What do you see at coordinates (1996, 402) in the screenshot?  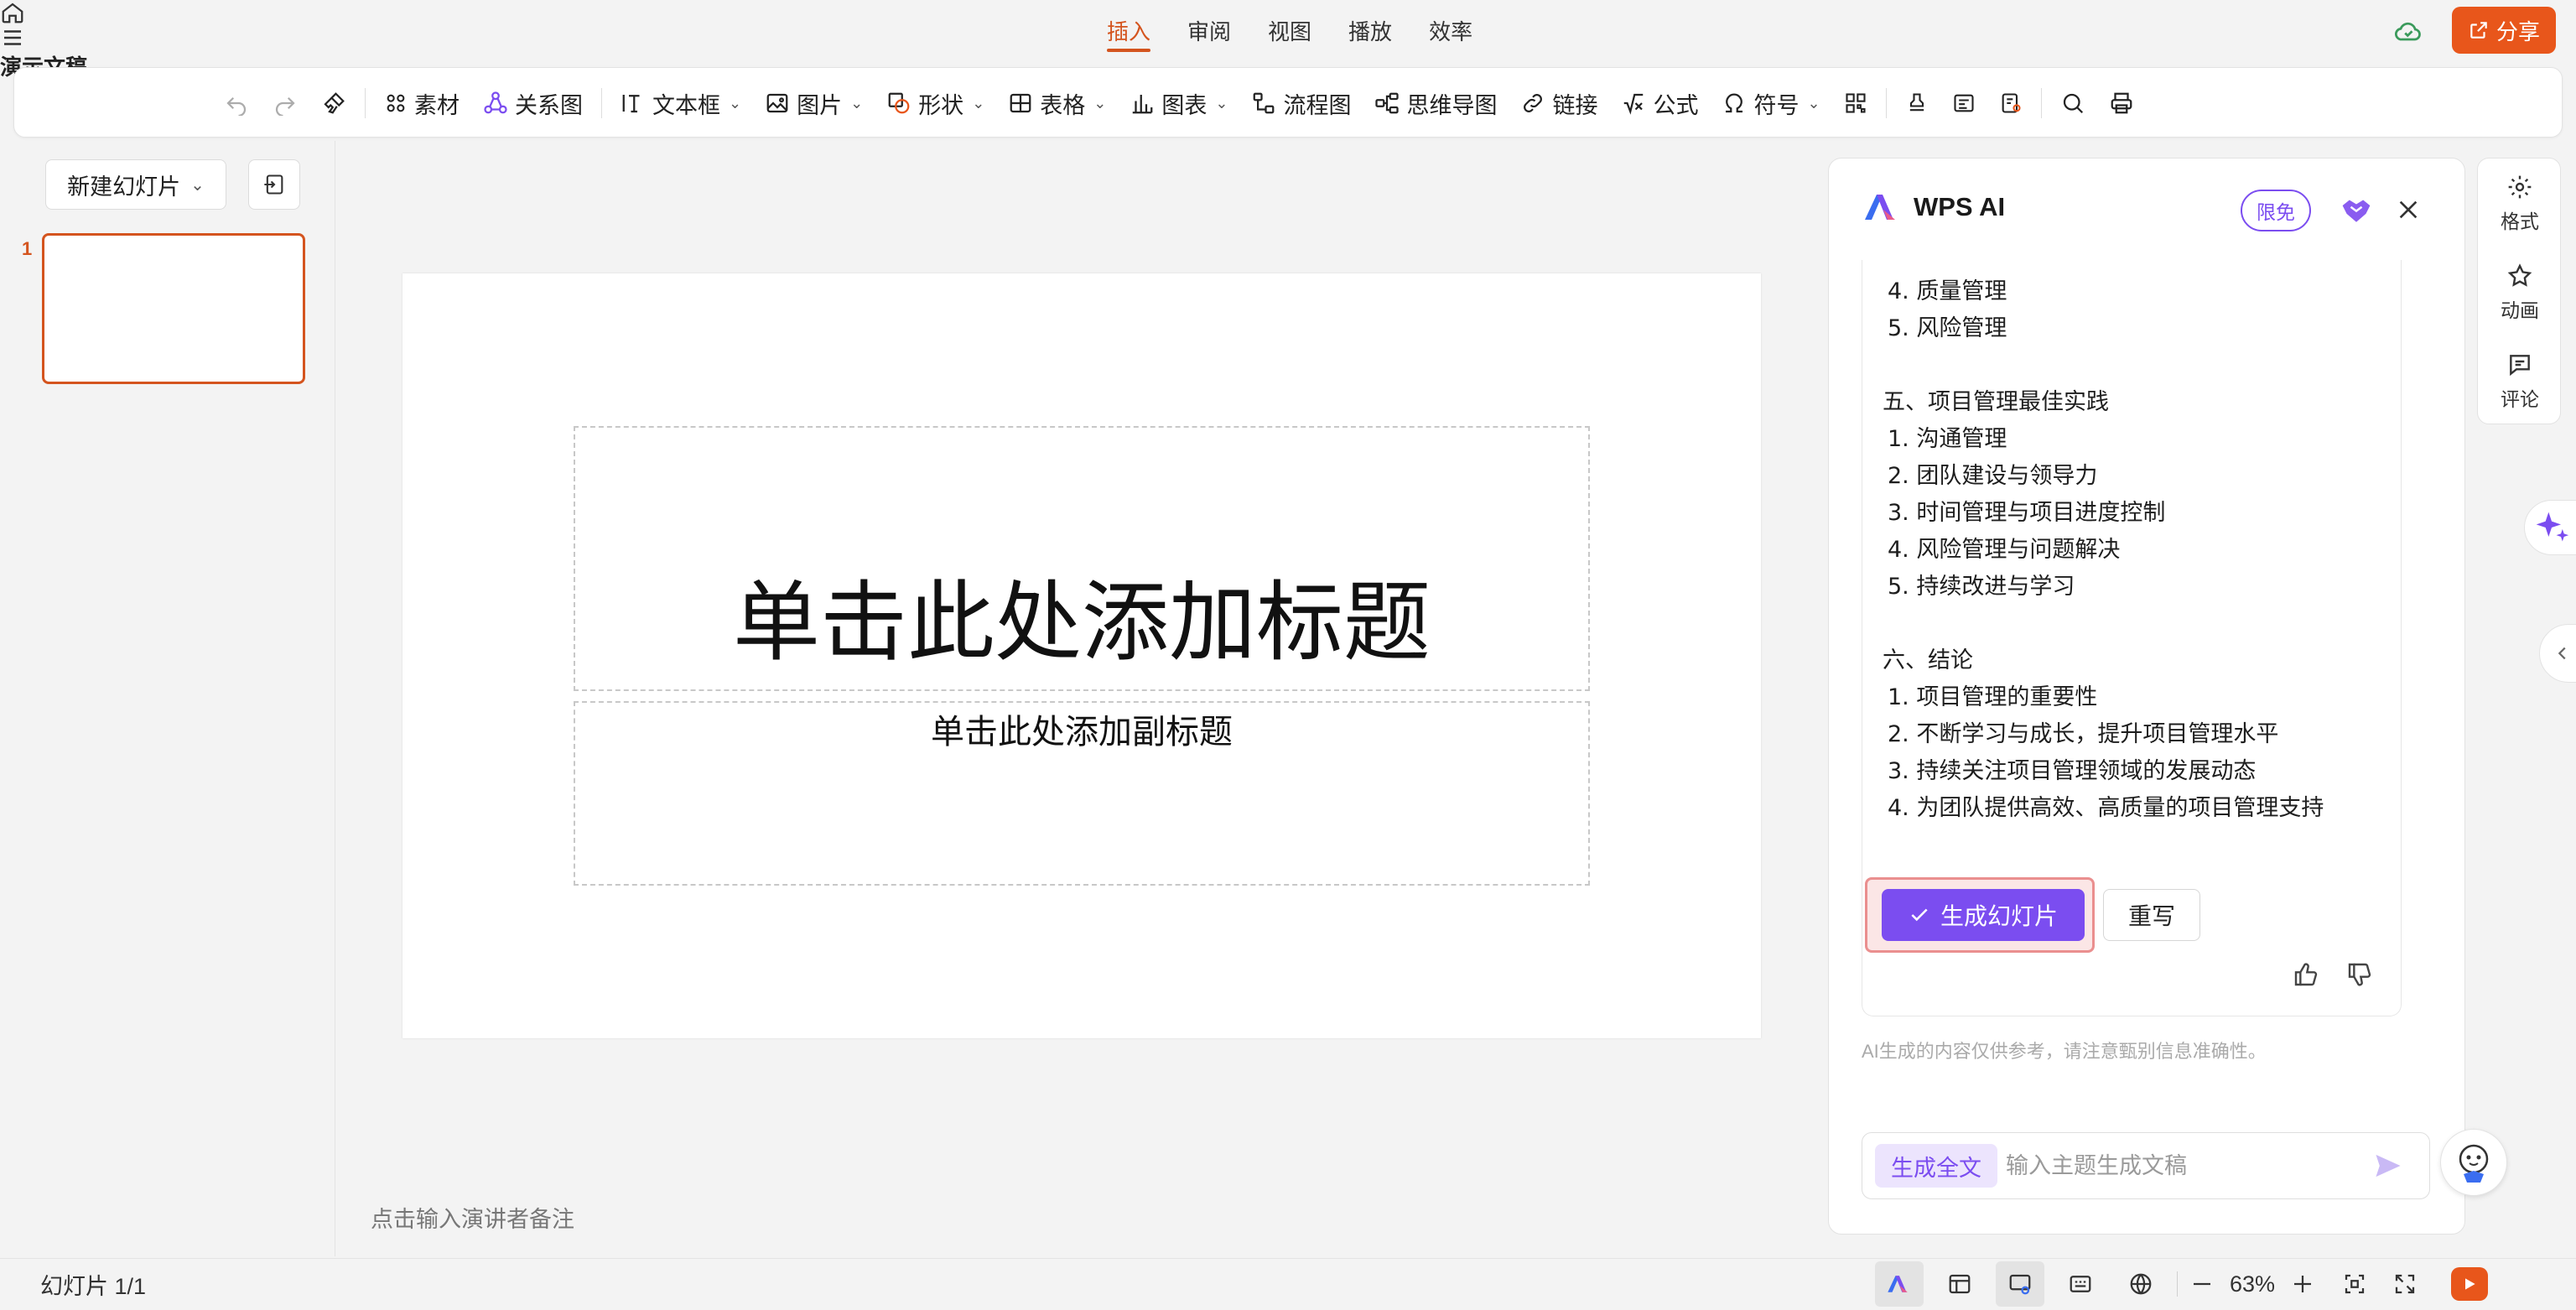 I see `outline-section-heading: 五、项目管理最佳实践` at bounding box center [1996, 402].